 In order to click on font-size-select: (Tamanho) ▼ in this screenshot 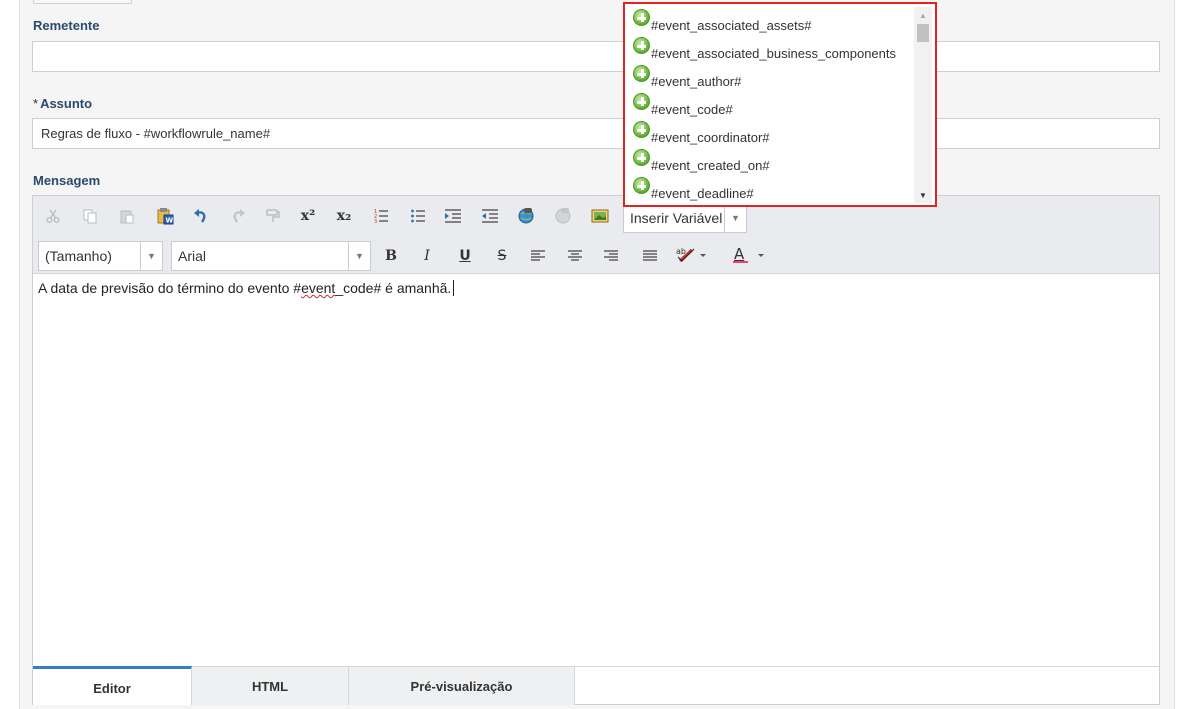, I will do `click(100, 256)`.